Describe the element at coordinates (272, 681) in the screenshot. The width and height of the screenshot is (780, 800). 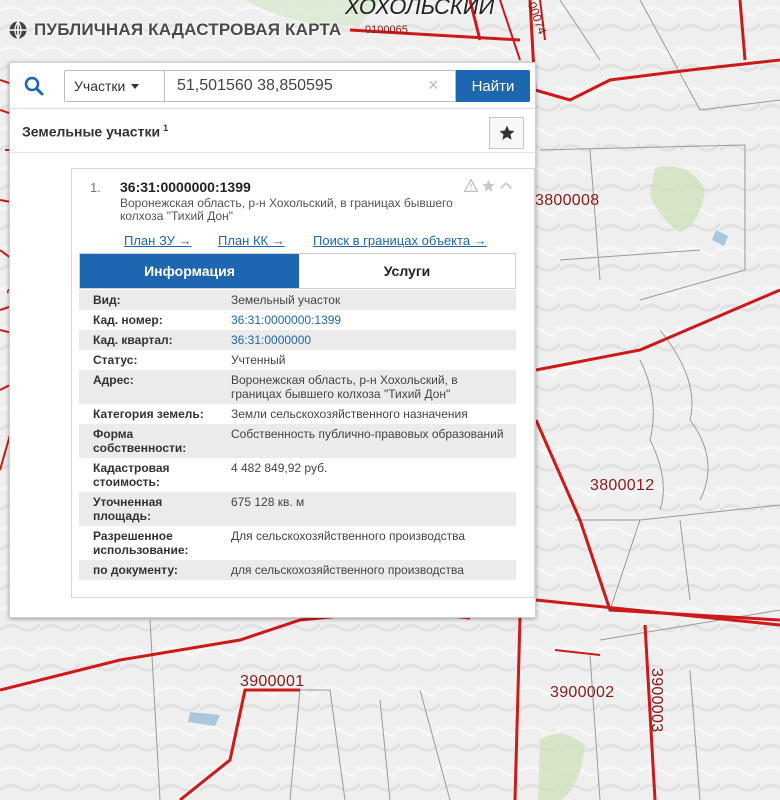
I see `map-label-quarter: 3900001` at that location.